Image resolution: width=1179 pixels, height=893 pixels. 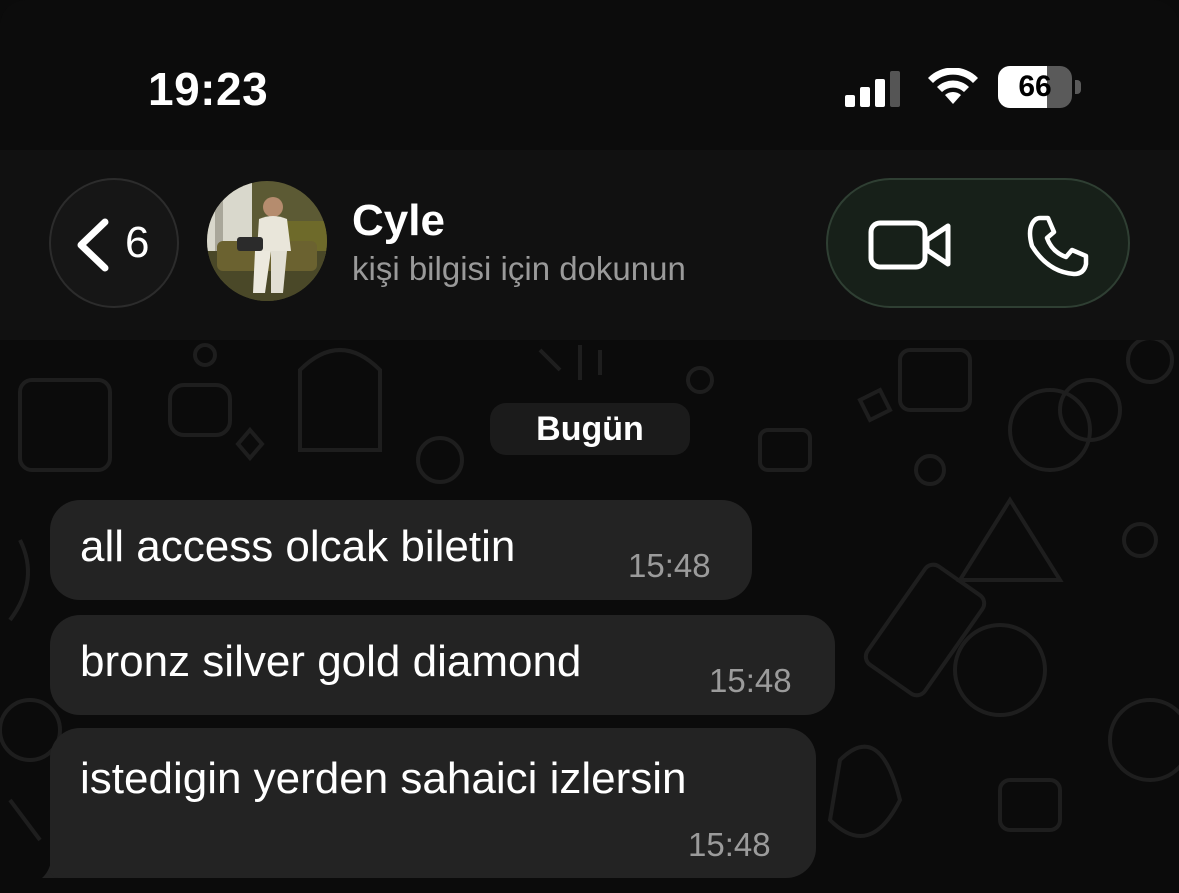 I want to click on phone-icon, so click(x=1058, y=246).